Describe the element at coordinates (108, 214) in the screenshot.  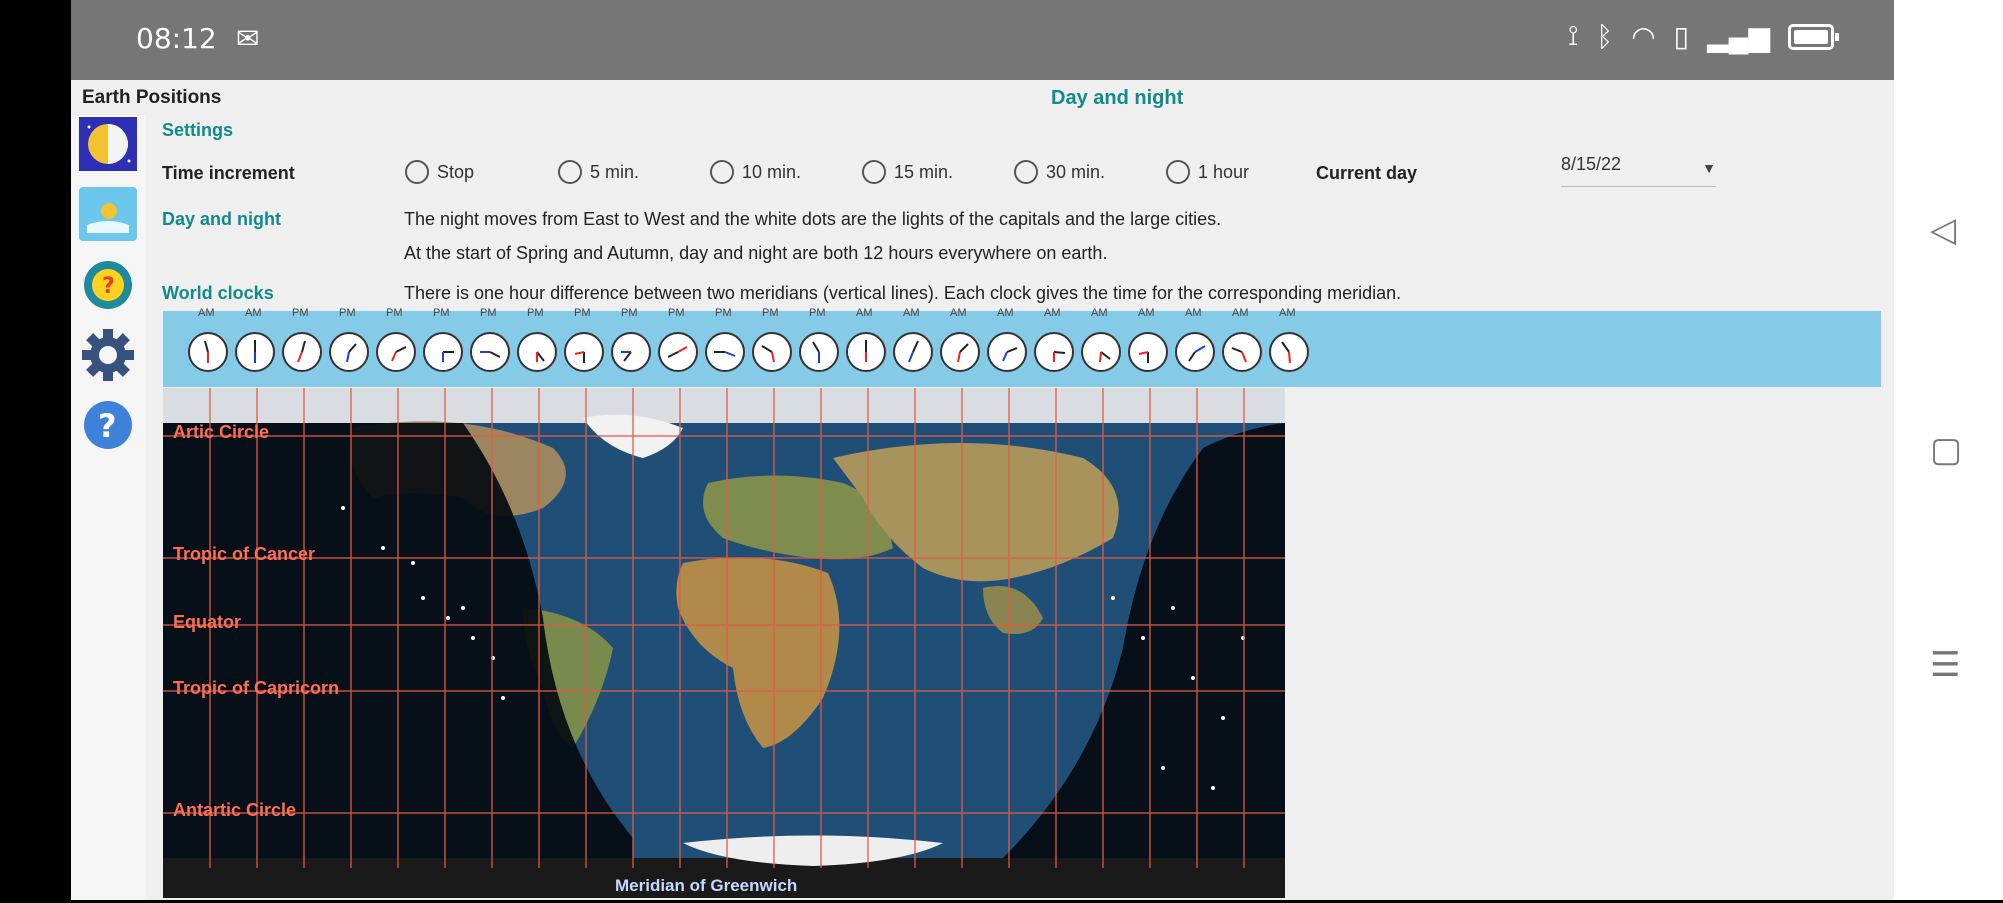
I see `weather-icon` at that location.